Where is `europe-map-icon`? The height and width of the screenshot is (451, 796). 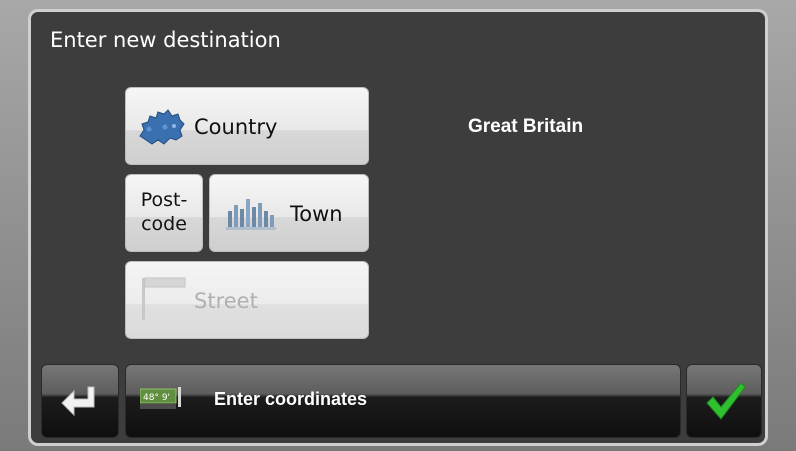
europe-map-icon is located at coordinates (161, 129).